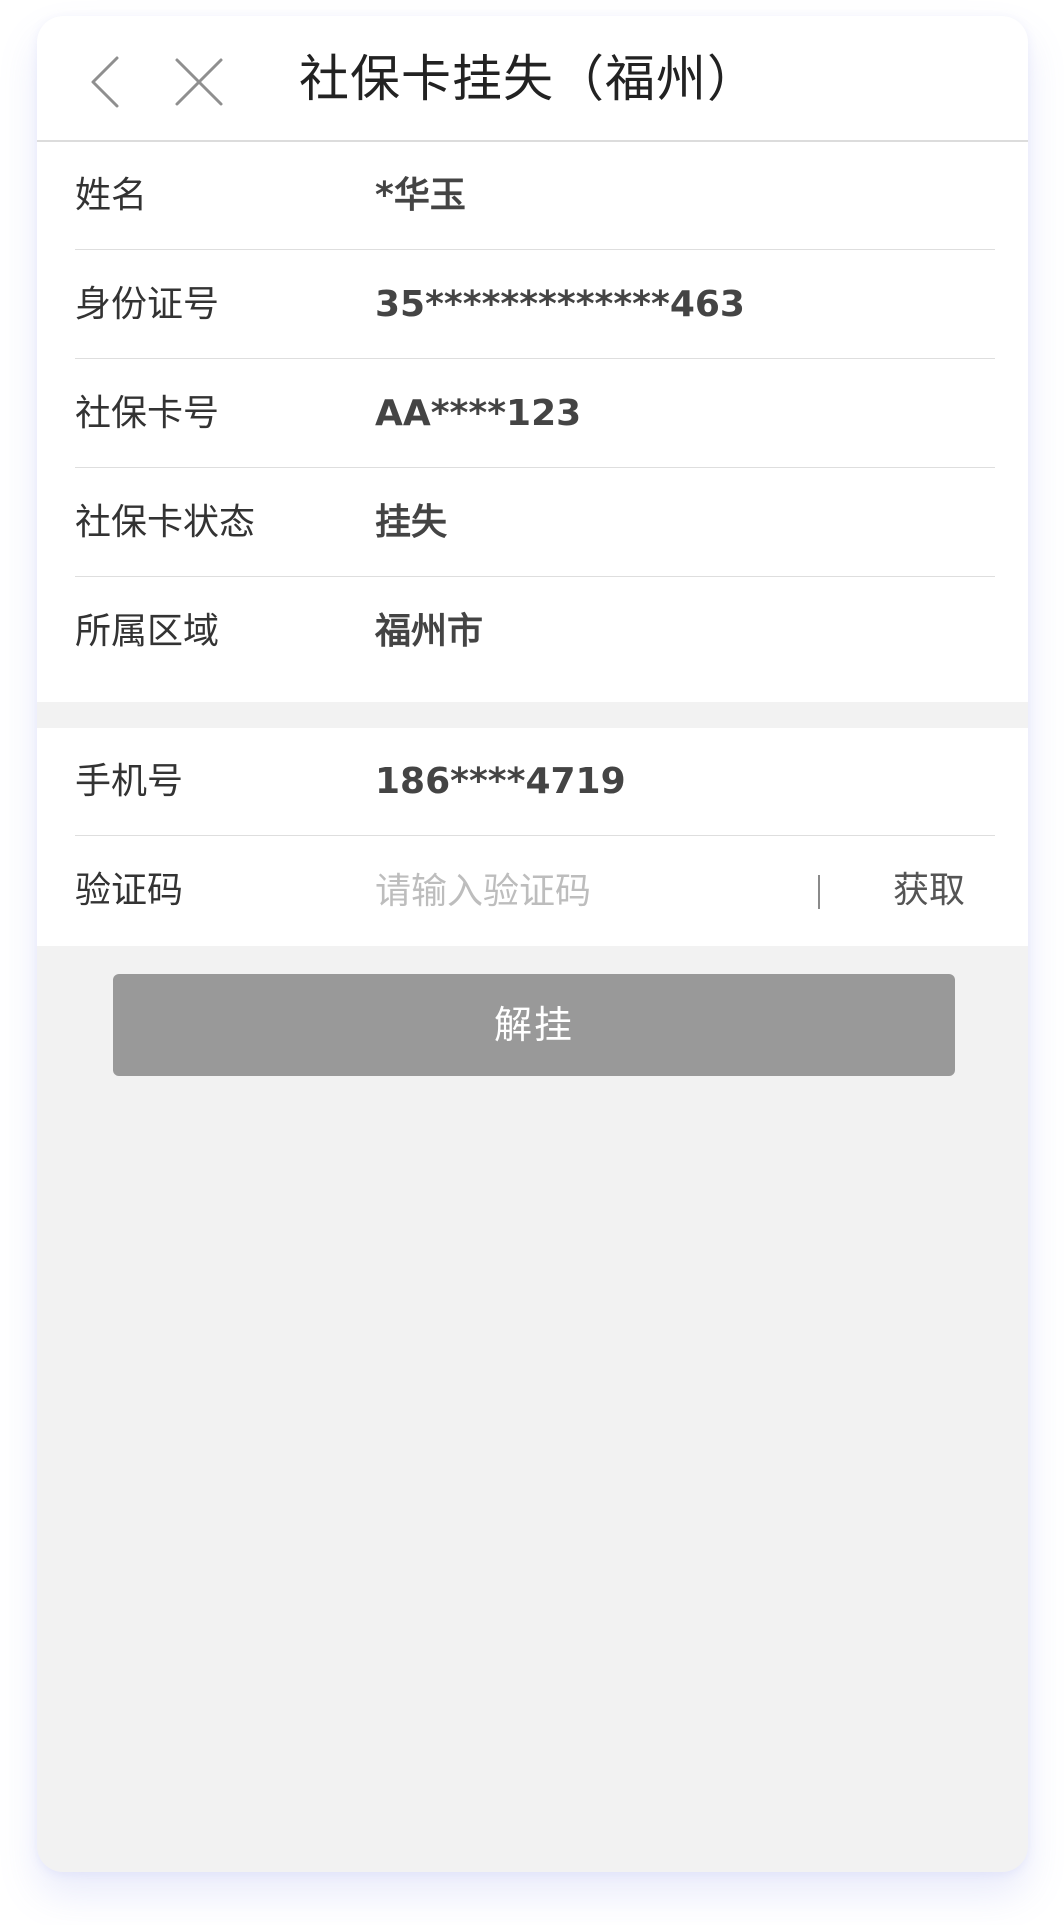  Describe the element at coordinates (478, 413) in the screenshot. I see `card-number-value: AA****123` at that location.